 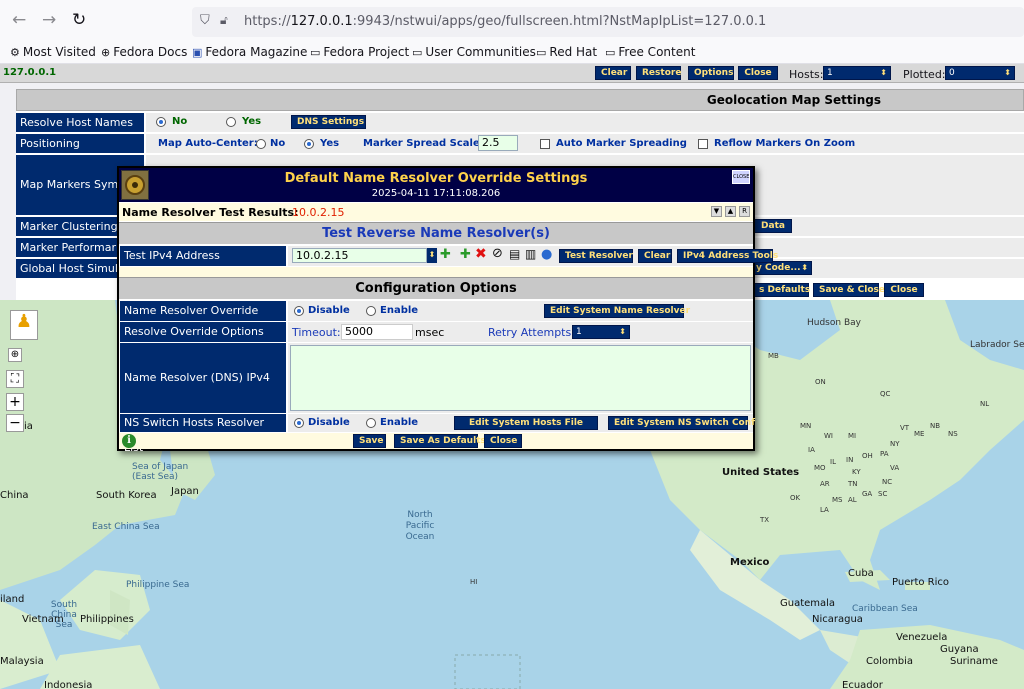 I want to click on map-label: WI, so click(x=828, y=436).